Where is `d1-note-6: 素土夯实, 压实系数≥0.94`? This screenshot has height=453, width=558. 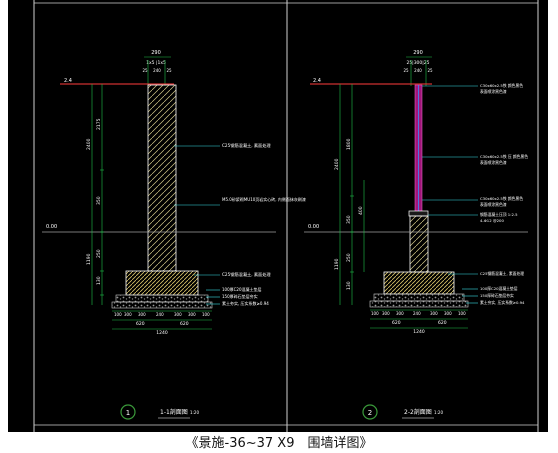
d1-note-6: 素土夯实, 压实系数≥0.94 is located at coordinates (245, 303).